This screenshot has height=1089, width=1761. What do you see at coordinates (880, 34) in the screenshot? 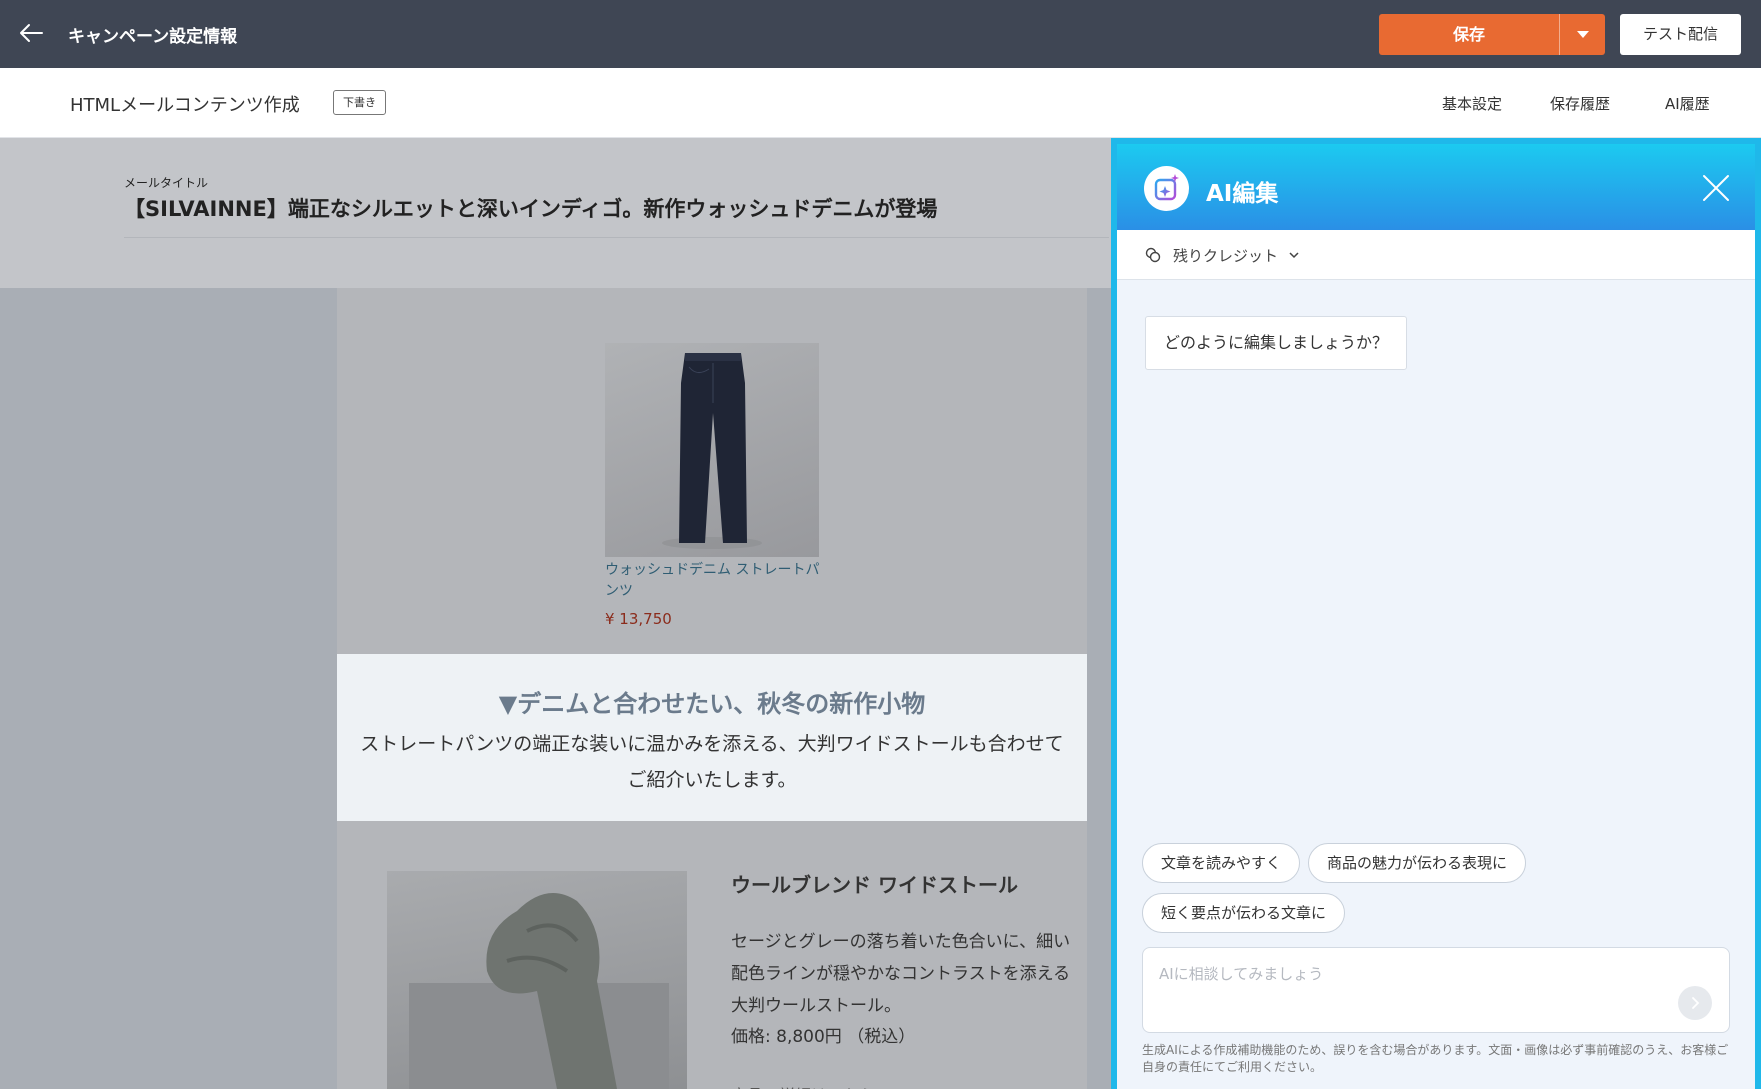
I see `top-bar: キャンペーン設定情報 保存 テスト配信` at bounding box center [880, 34].